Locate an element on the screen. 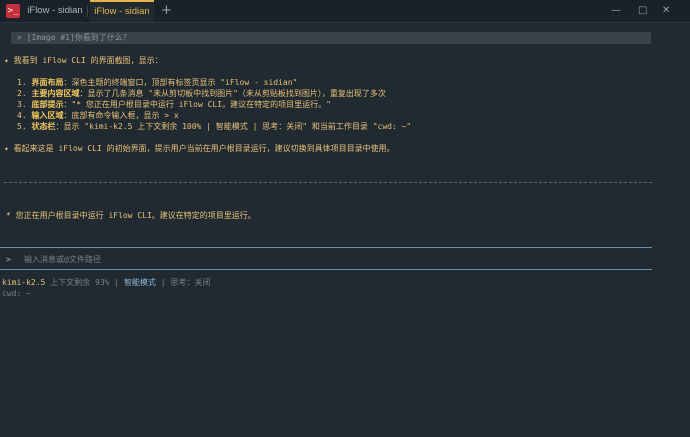 This screenshot has height=437, width=690. input-border-top is located at coordinates (326, 247).